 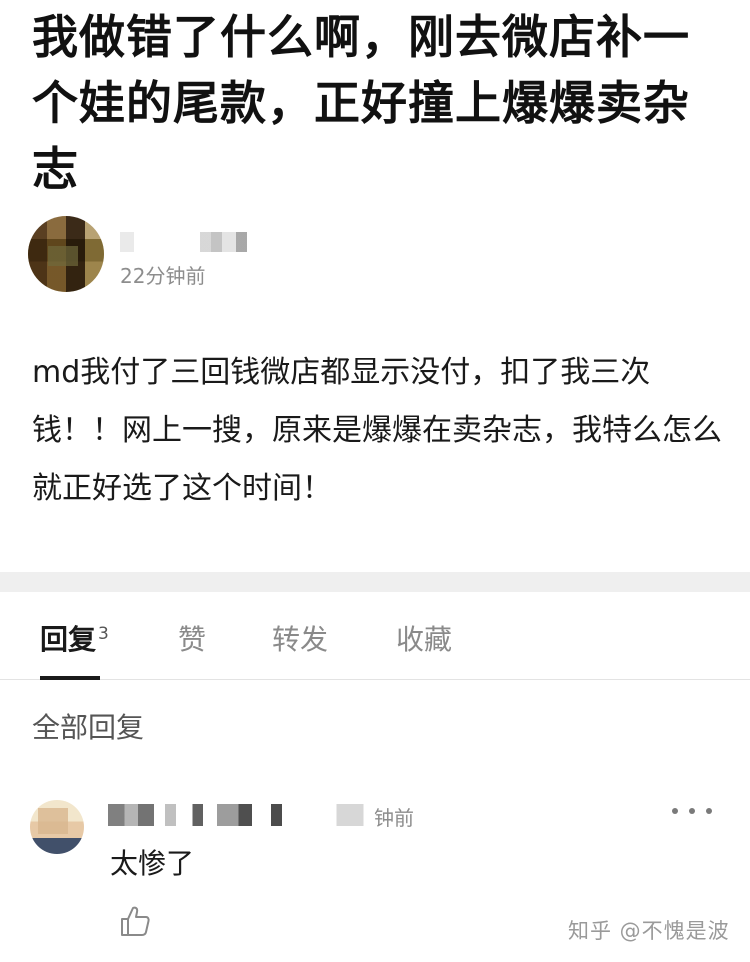 I want to click on active-tab-indicator, so click(x=70, y=678).